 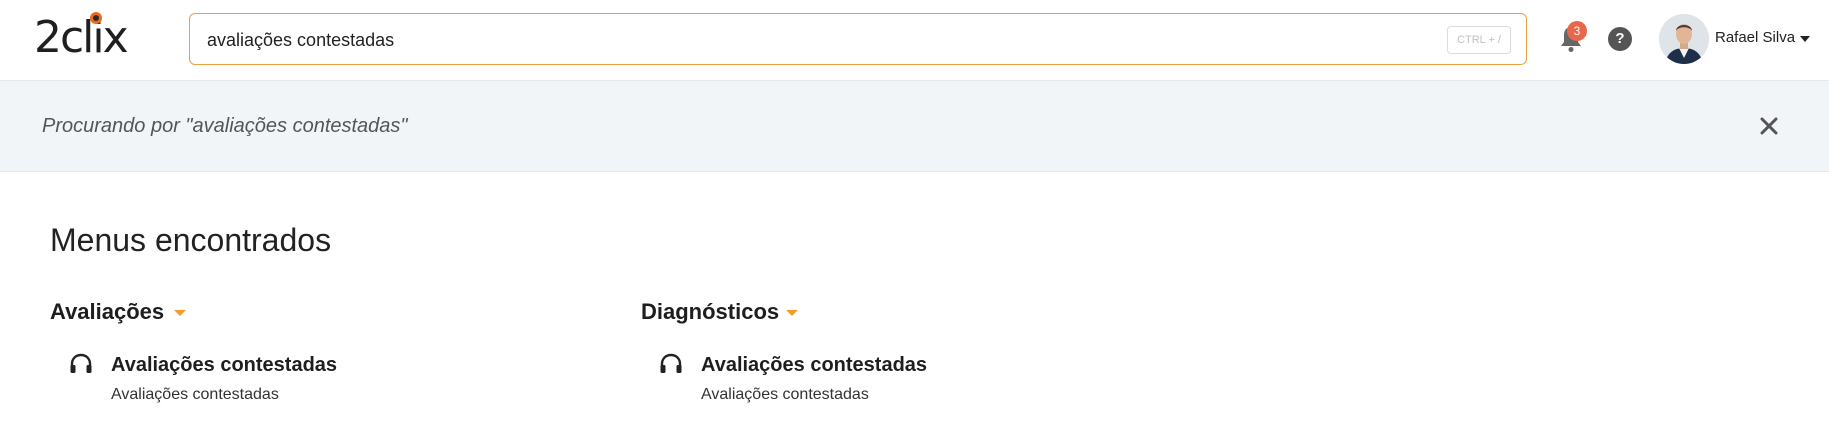 What do you see at coordinates (858, 39) in the screenshot?
I see `search-input: avaliações contestadas CTRL + /` at bounding box center [858, 39].